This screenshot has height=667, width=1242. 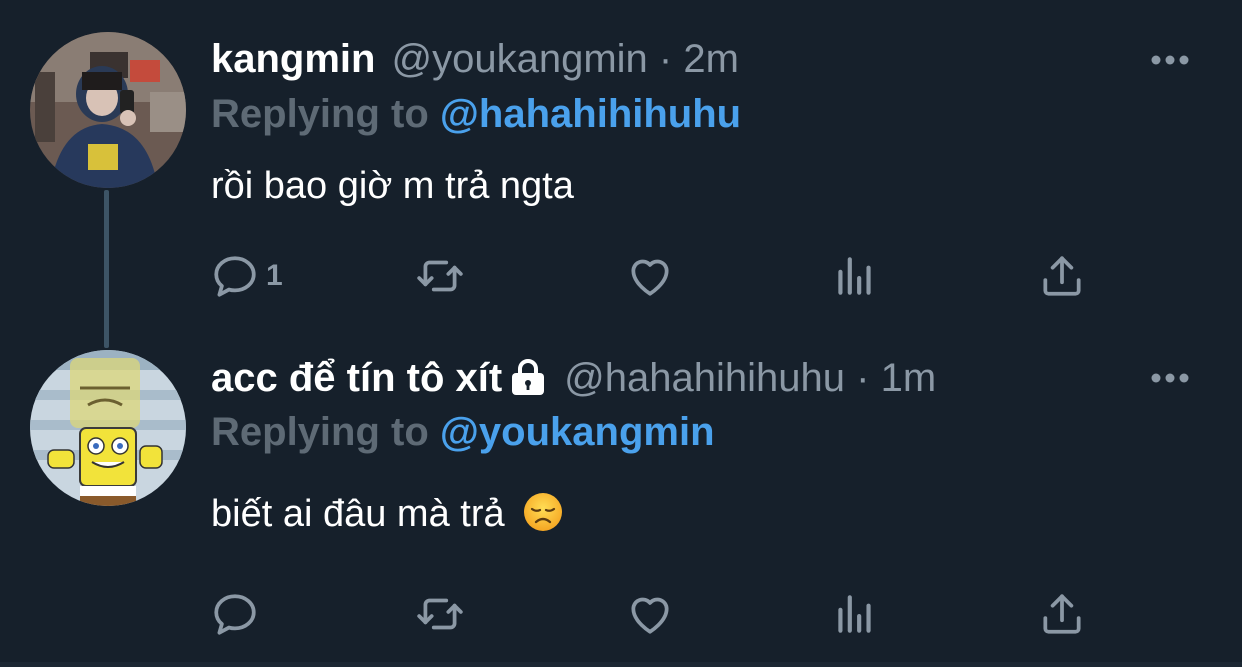 I want to click on handle-time: @youkangmin · 2m, so click(x=564, y=59).